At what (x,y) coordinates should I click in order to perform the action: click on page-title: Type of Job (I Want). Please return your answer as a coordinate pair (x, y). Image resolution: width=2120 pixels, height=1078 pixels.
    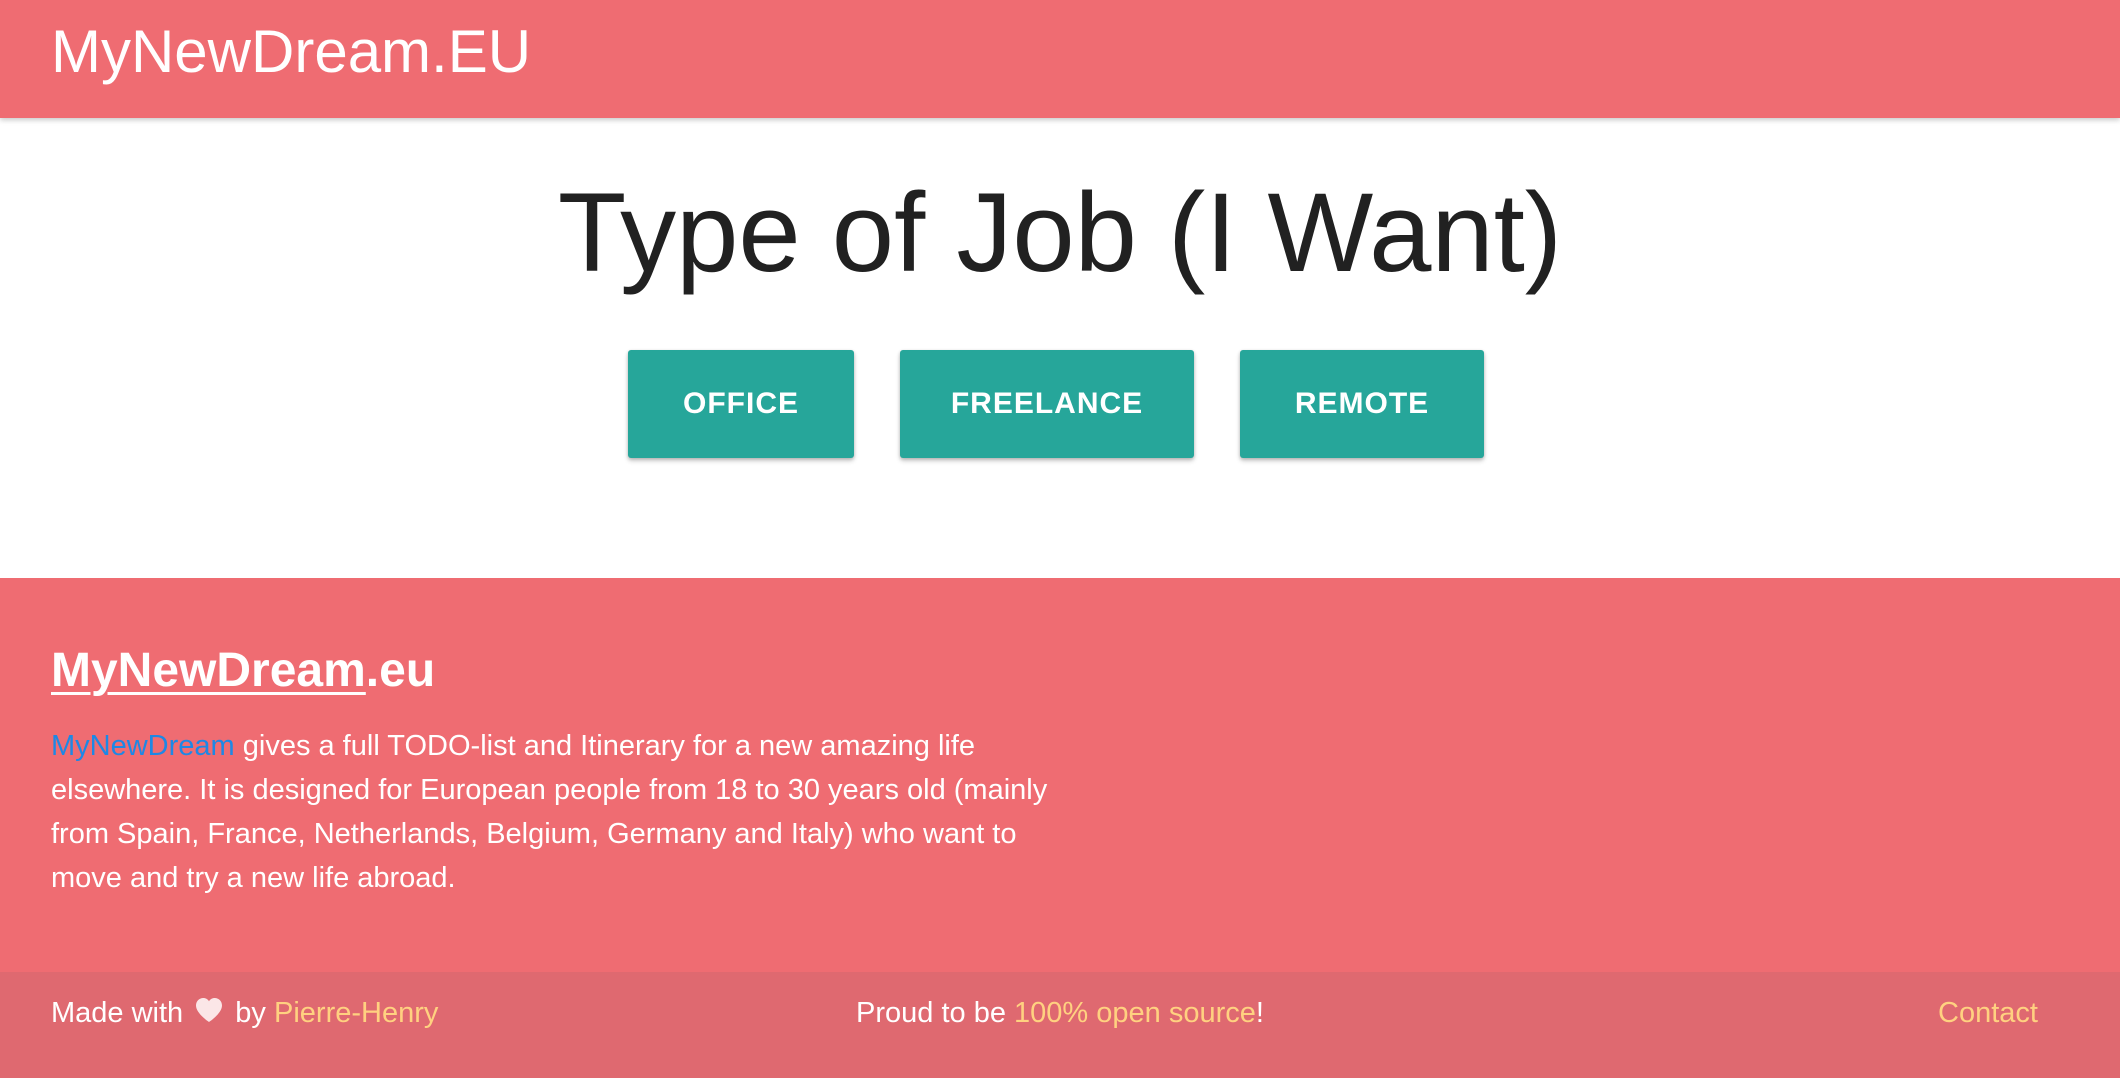
    Looking at the image, I should click on (1060, 232).